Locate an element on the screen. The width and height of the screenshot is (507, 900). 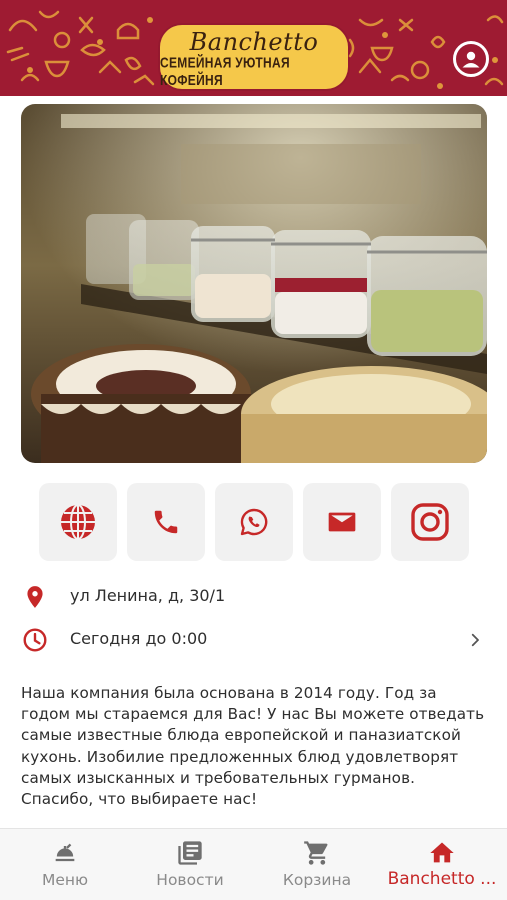
clock-icon is located at coordinates (35, 640).